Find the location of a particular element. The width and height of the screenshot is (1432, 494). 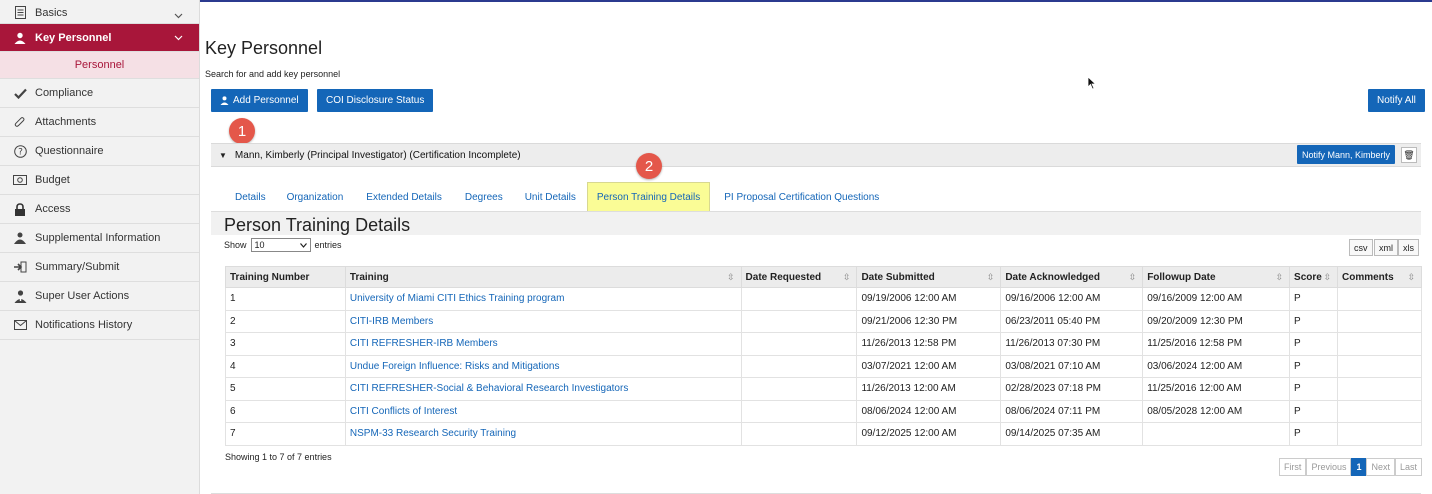

sidebar-item-budget: Budget is located at coordinates (99, 180).